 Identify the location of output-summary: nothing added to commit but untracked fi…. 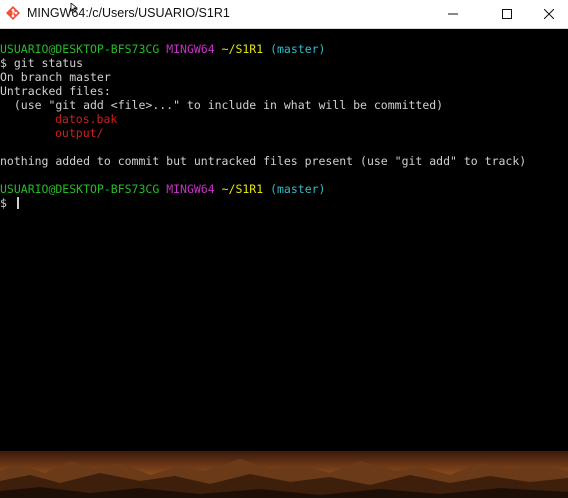
(263, 161).